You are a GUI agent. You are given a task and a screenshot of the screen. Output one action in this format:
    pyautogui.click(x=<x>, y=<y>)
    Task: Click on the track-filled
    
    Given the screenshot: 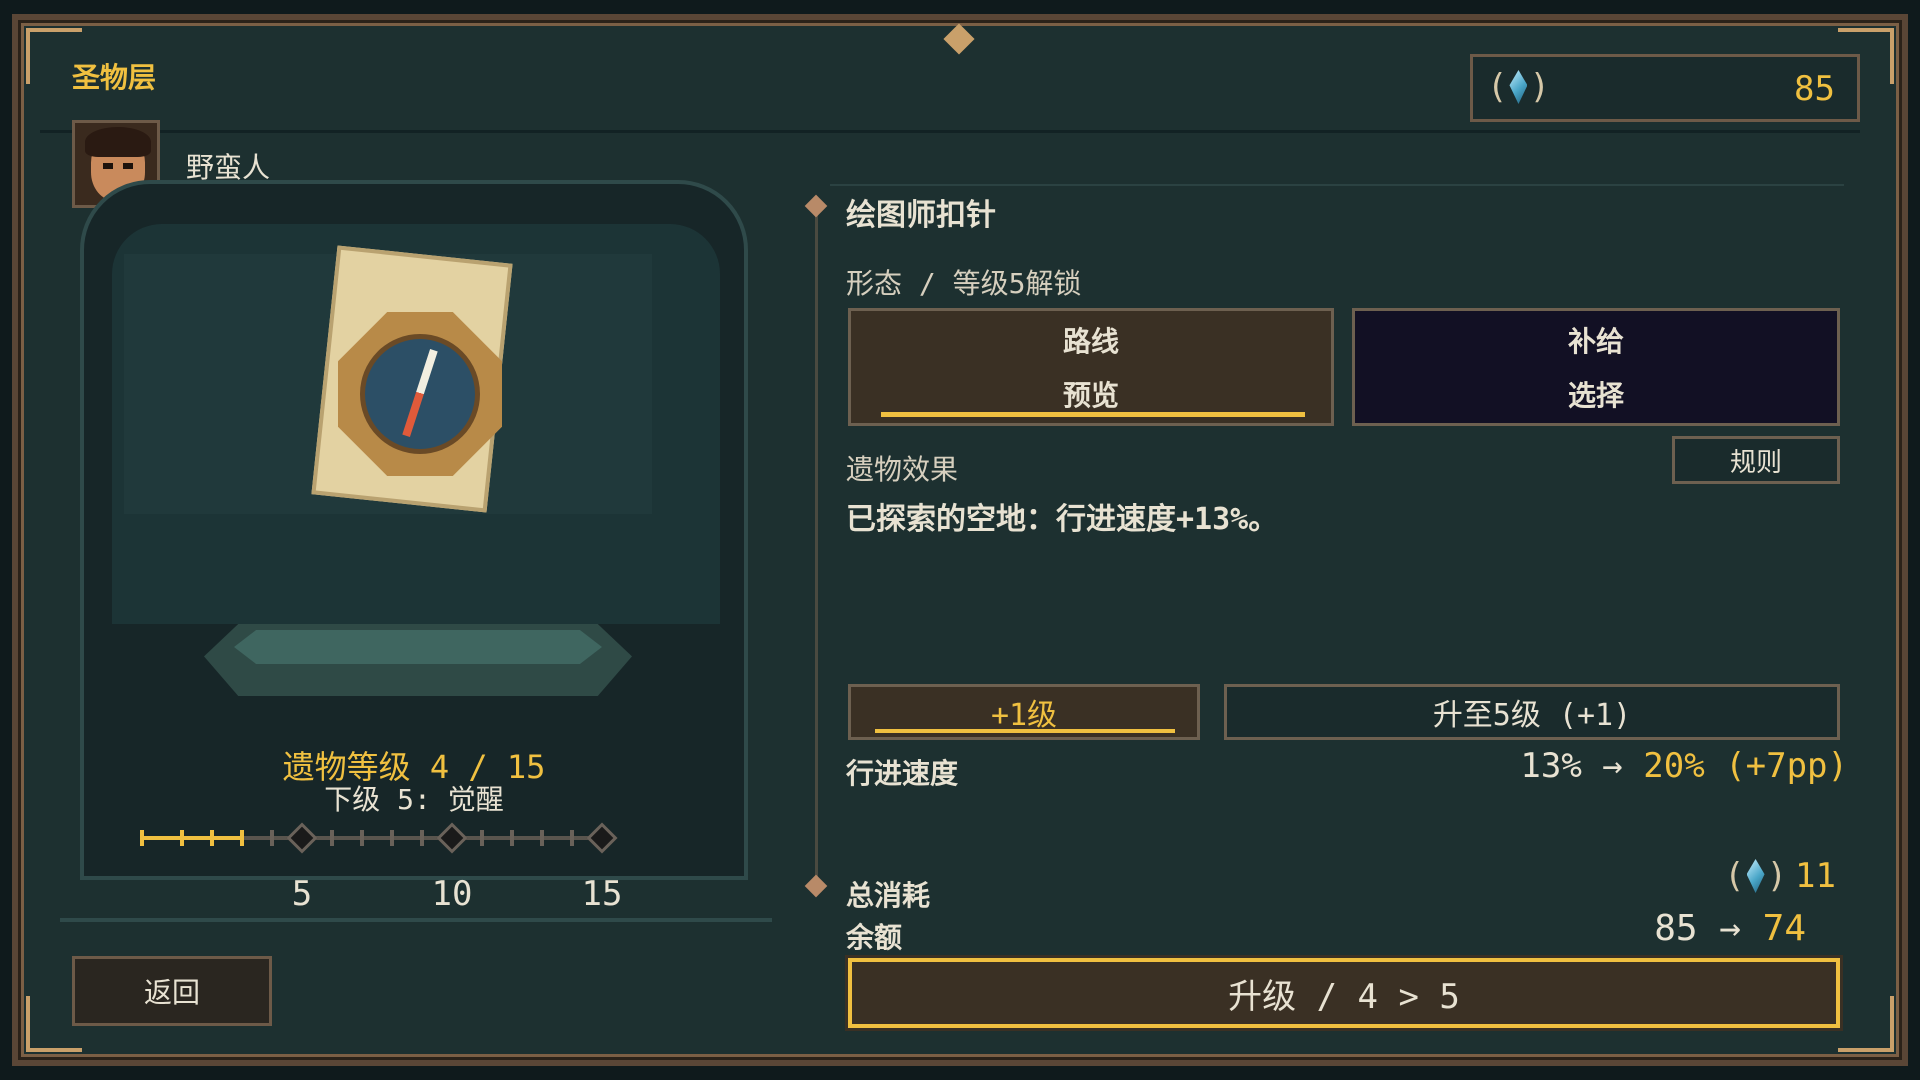 What is the action you would take?
    pyautogui.click(x=192, y=838)
    